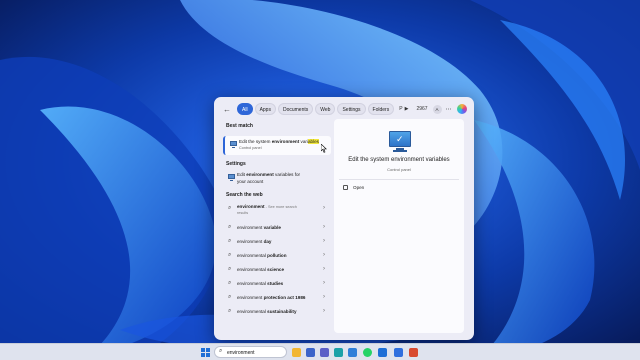 Image resolution: width=640 pixels, height=360 pixels. I want to click on web-result-text: environmental studies, so click(260, 283).